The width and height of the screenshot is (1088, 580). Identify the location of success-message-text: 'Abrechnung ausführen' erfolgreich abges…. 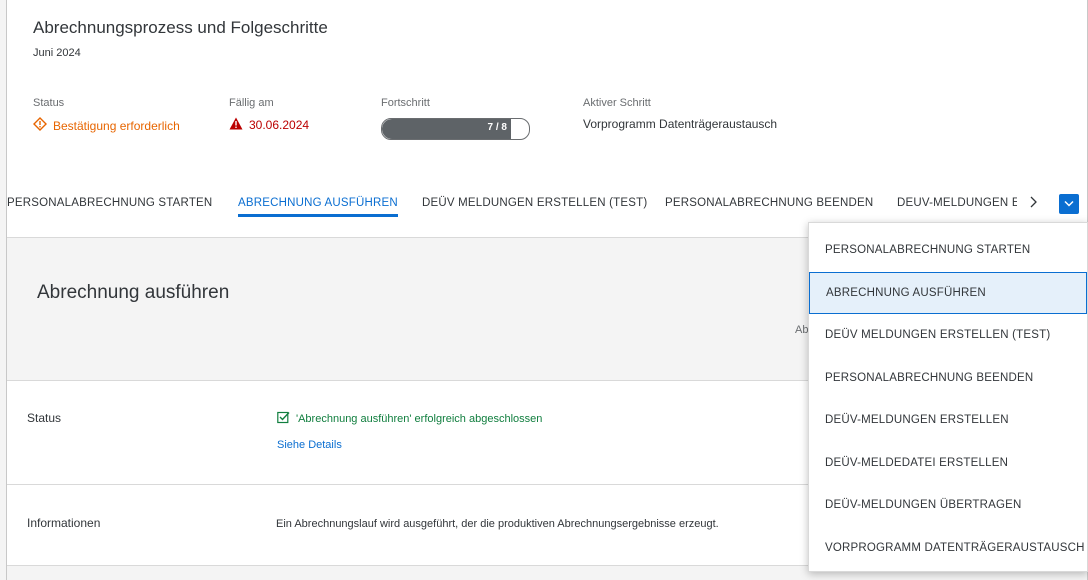
(419, 419).